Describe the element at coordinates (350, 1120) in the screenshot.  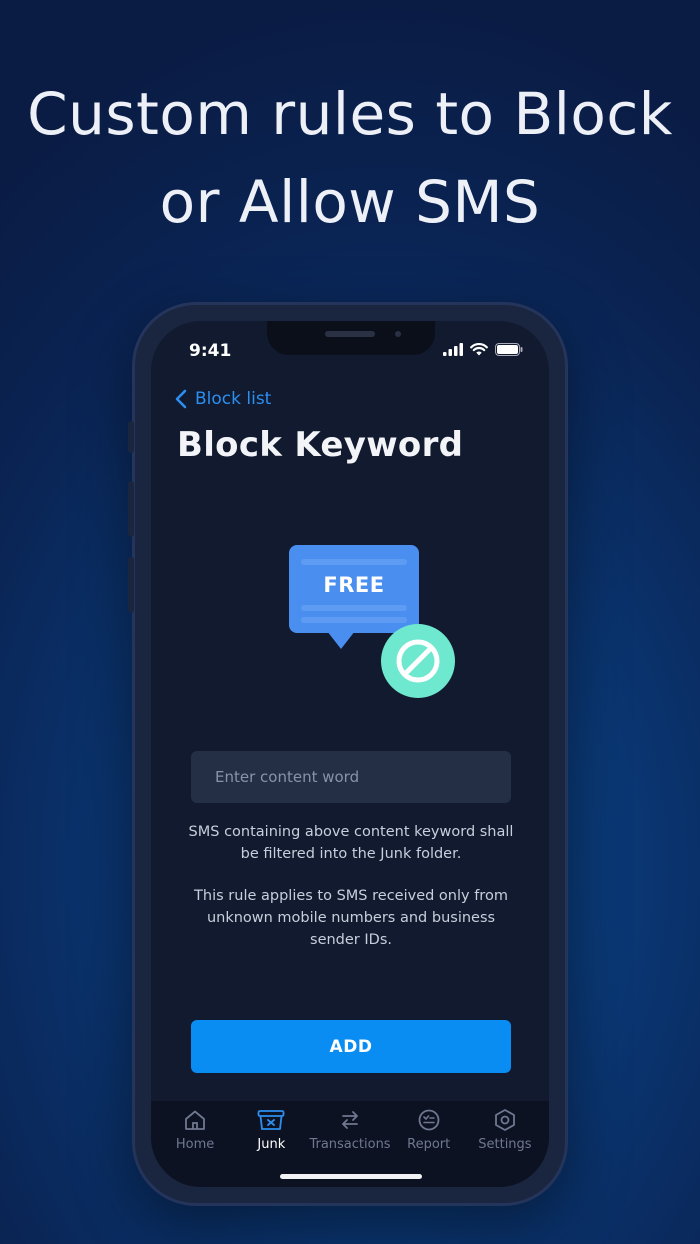
I see `transfer-icon` at that location.